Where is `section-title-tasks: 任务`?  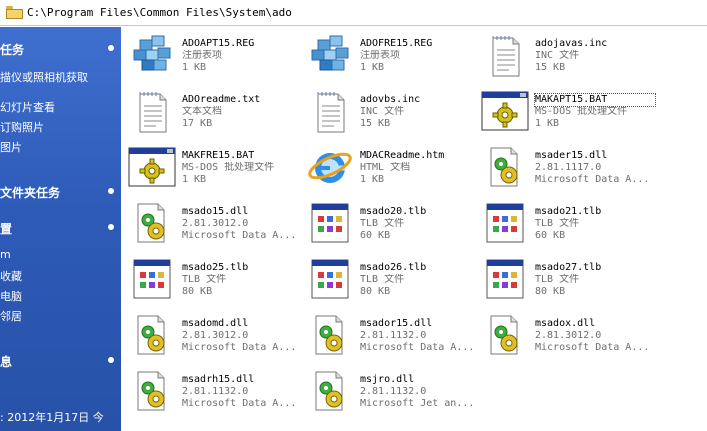 section-title-tasks: 任务 is located at coordinates (12, 49).